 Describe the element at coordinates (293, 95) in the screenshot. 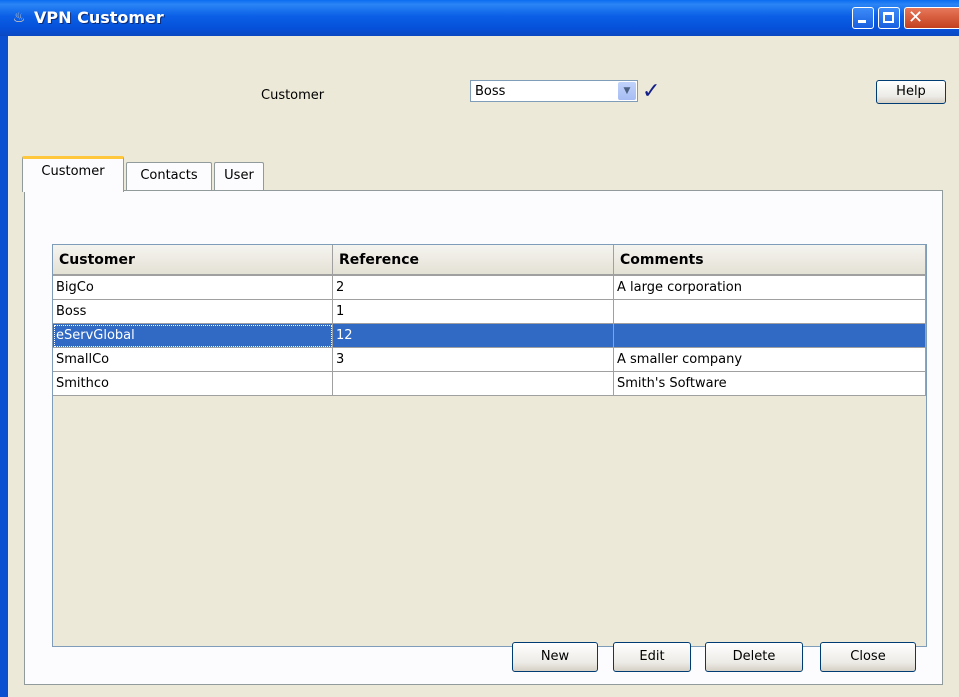

I see `customer-label: Customer` at that location.